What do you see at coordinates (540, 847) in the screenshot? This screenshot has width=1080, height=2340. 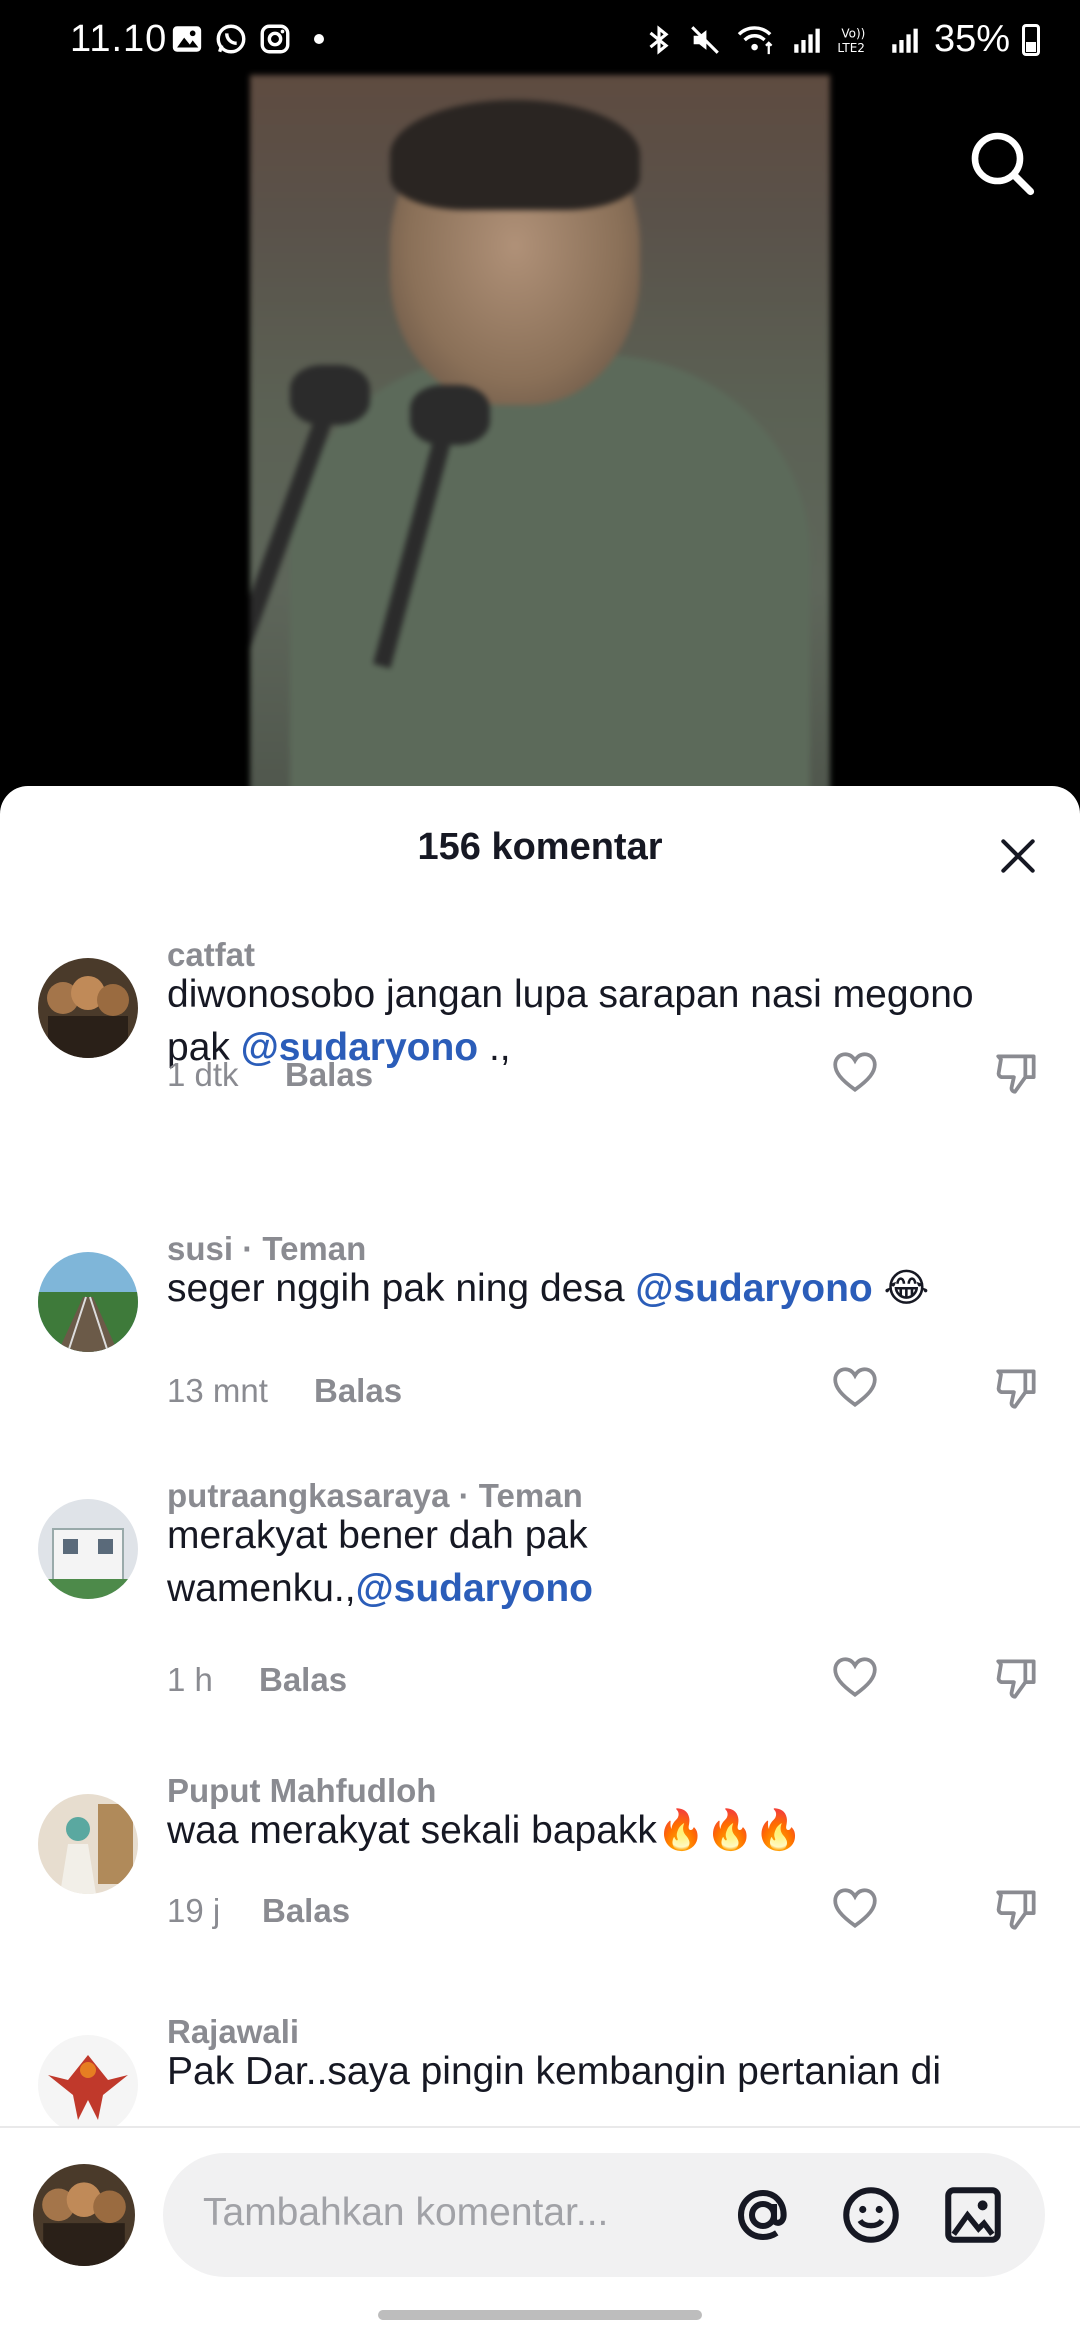 I see `comments-count-title: 156 komentar` at bounding box center [540, 847].